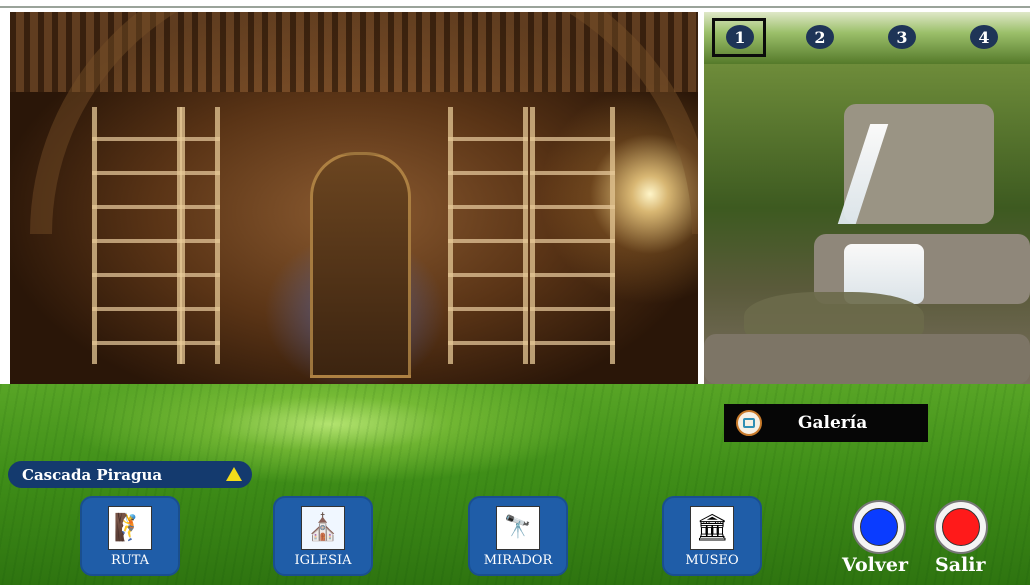  Describe the element at coordinates (518, 528) in the screenshot. I see `binoculars-icon: 🔭` at that location.